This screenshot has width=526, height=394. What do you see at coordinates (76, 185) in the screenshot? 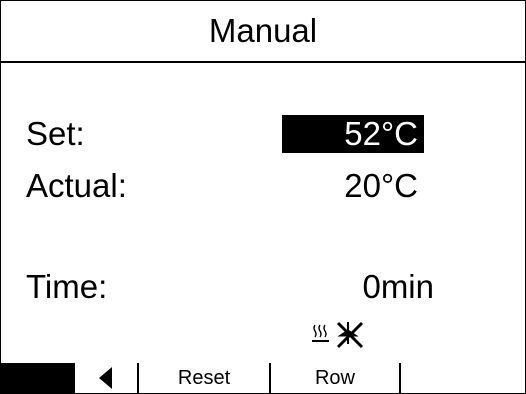
I see `actual-label: Actual:` at bounding box center [76, 185].